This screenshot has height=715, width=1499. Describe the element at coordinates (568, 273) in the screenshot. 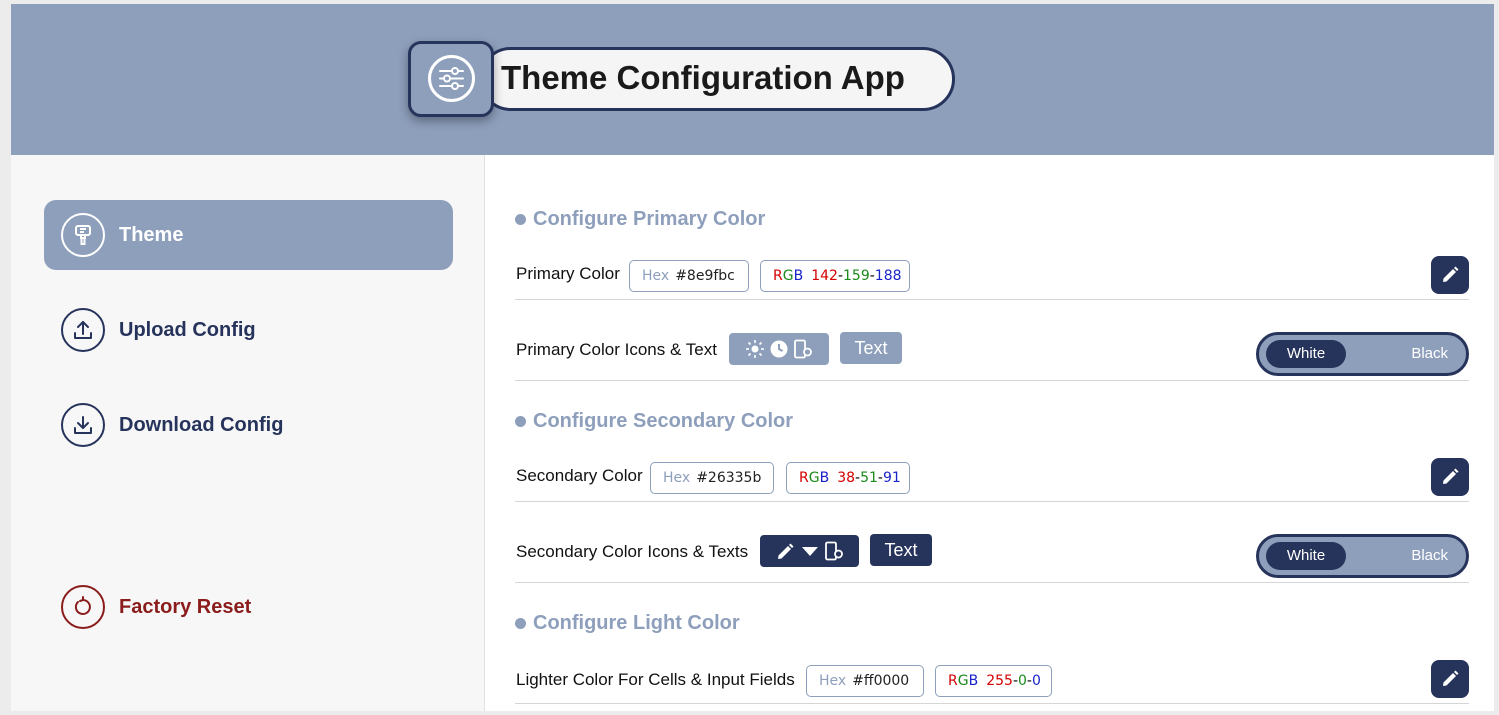

I see `primary-color-label: Primary Color` at that location.